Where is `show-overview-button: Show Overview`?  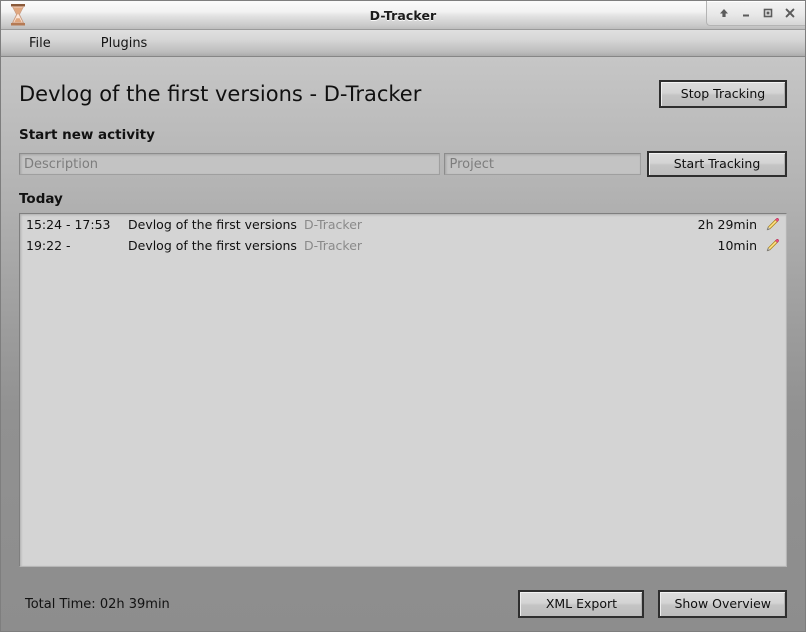
show-overview-button: Show Overview is located at coordinates (722, 604).